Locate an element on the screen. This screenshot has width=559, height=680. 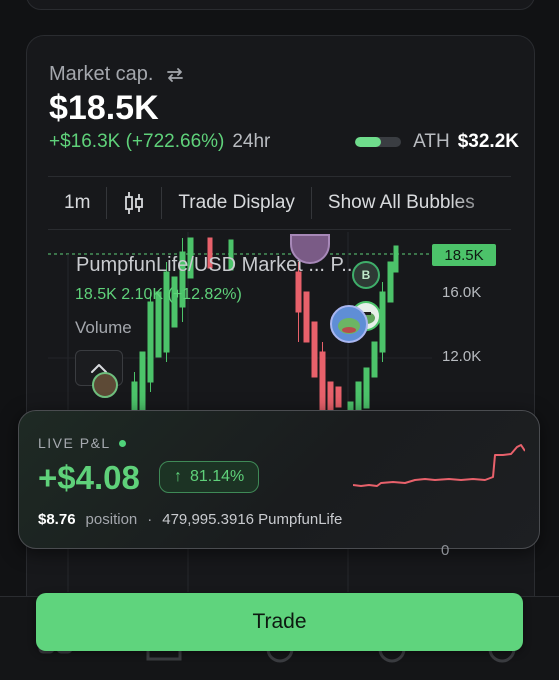
pnl-percent: 81.14% is located at coordinates (217, 476).